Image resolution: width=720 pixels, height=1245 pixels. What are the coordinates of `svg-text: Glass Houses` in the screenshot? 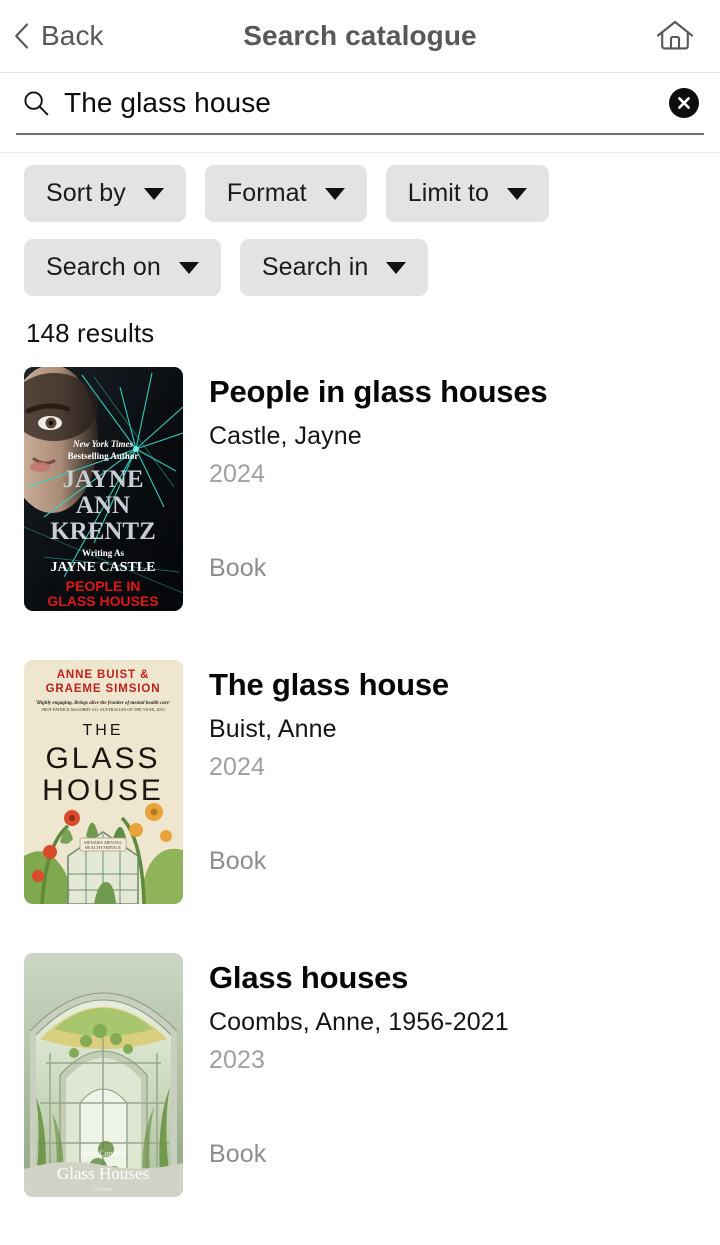 It's located at (103, 1173).